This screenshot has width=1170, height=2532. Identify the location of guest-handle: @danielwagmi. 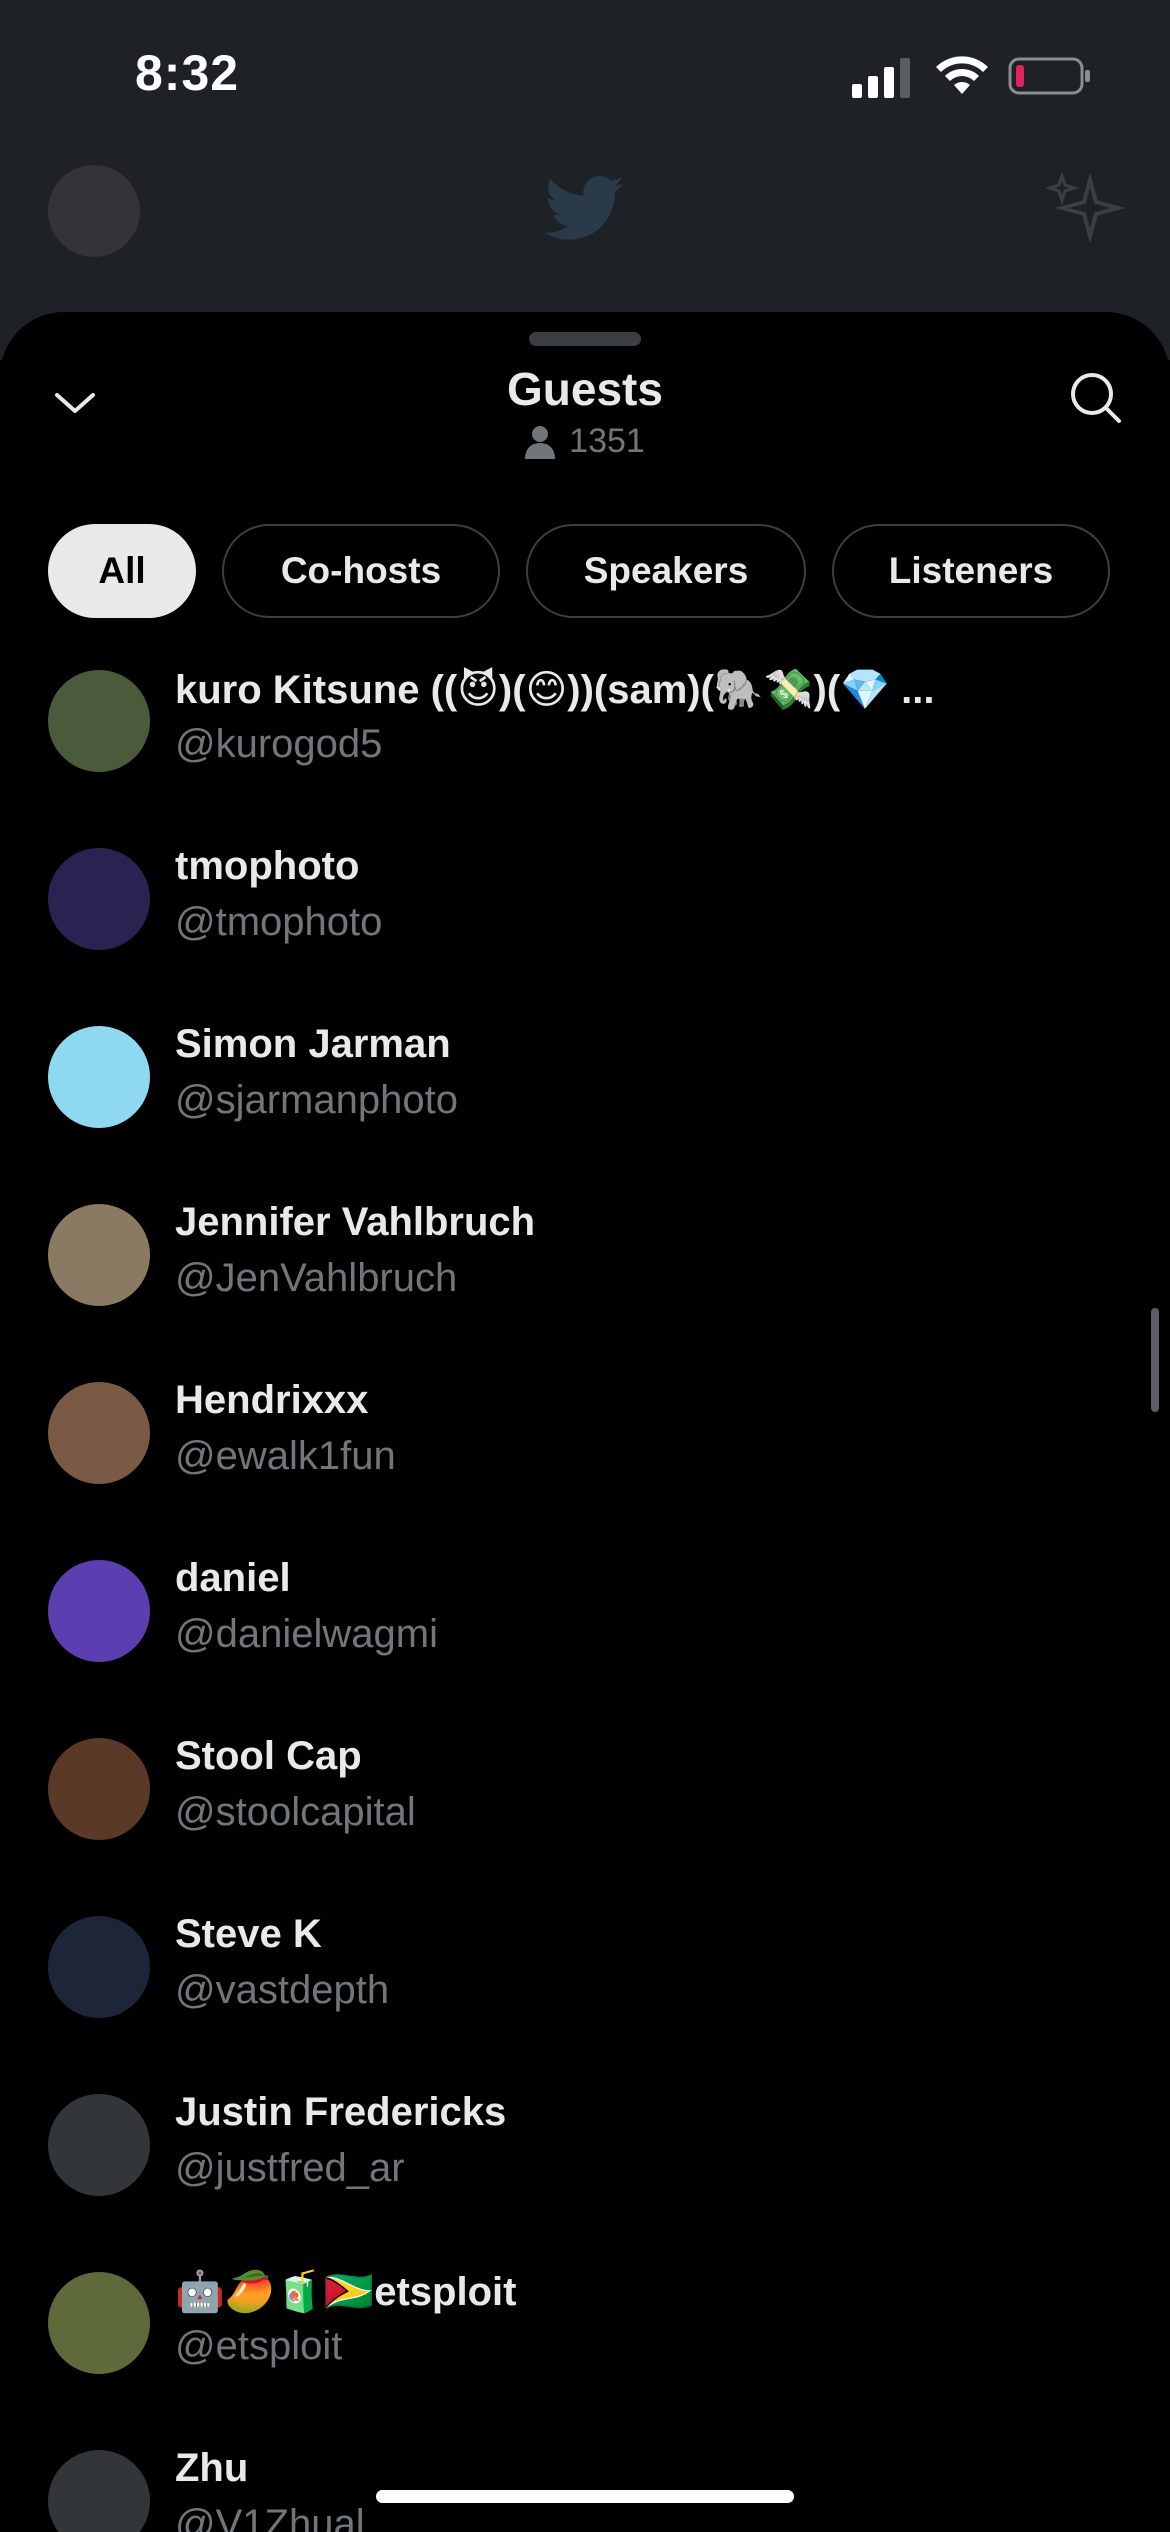
(306, 1634).